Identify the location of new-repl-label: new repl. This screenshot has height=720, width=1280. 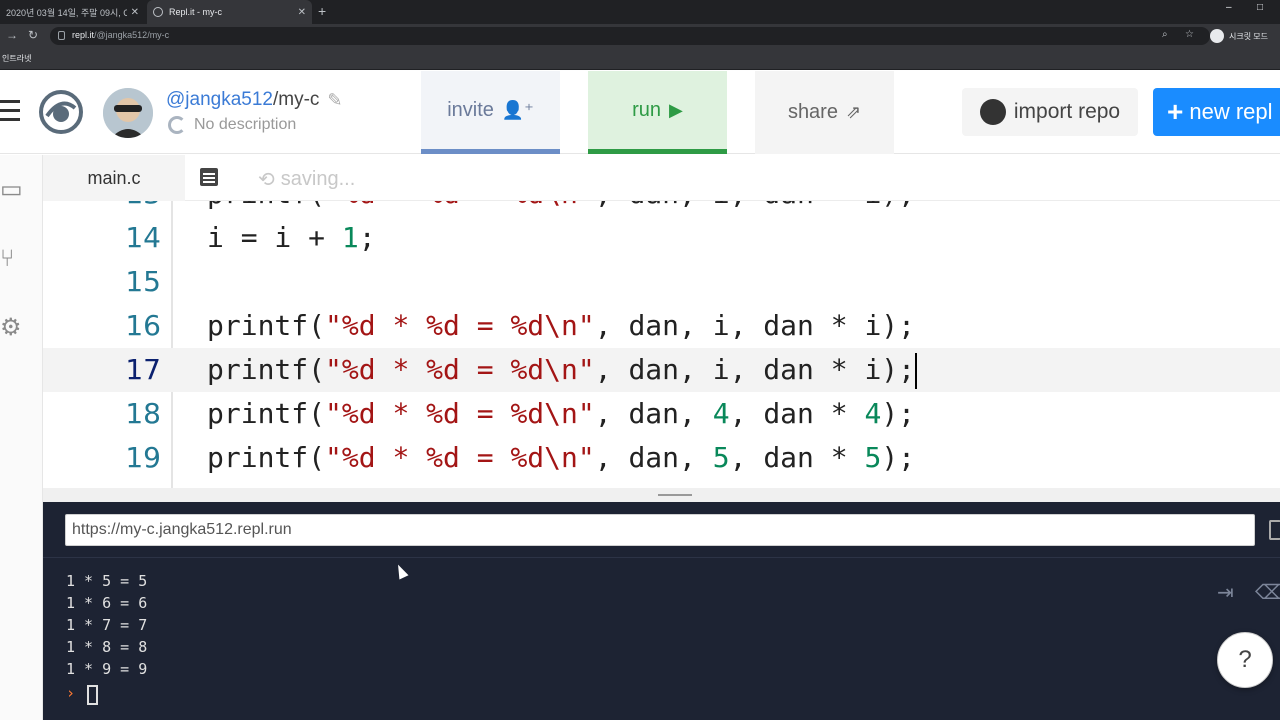
(1231, 111).